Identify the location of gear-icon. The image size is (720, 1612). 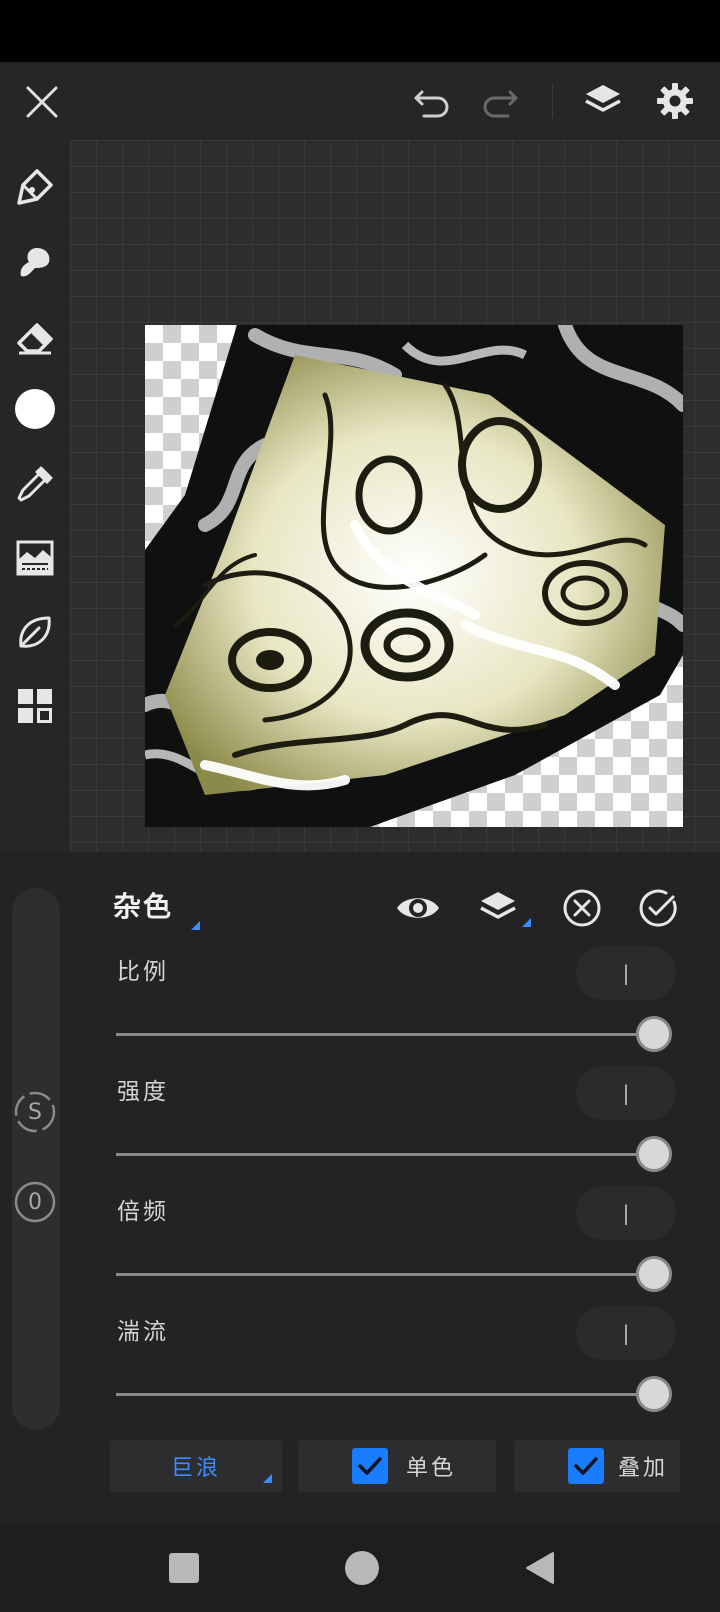
(675, 101).